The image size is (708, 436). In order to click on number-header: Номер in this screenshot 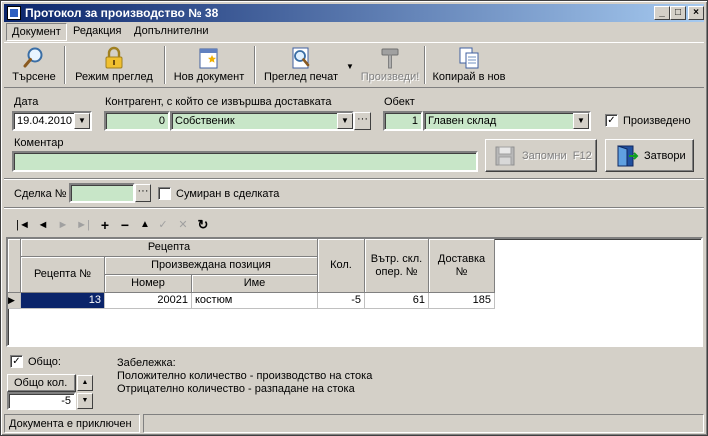, I will do `click(148, 284)`.